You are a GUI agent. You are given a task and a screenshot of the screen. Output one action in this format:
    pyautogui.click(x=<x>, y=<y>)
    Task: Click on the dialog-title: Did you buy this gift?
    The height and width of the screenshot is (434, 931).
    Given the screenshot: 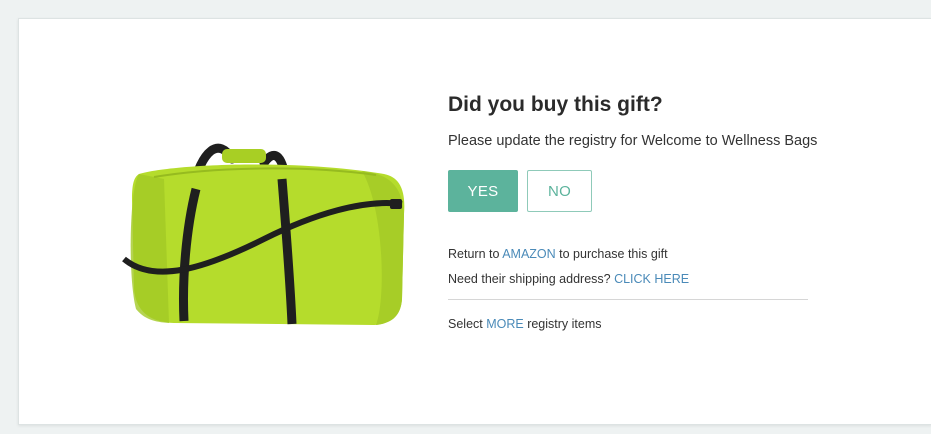 What is the action you would take?
    pyautogui.click(x=555, y=104)
    